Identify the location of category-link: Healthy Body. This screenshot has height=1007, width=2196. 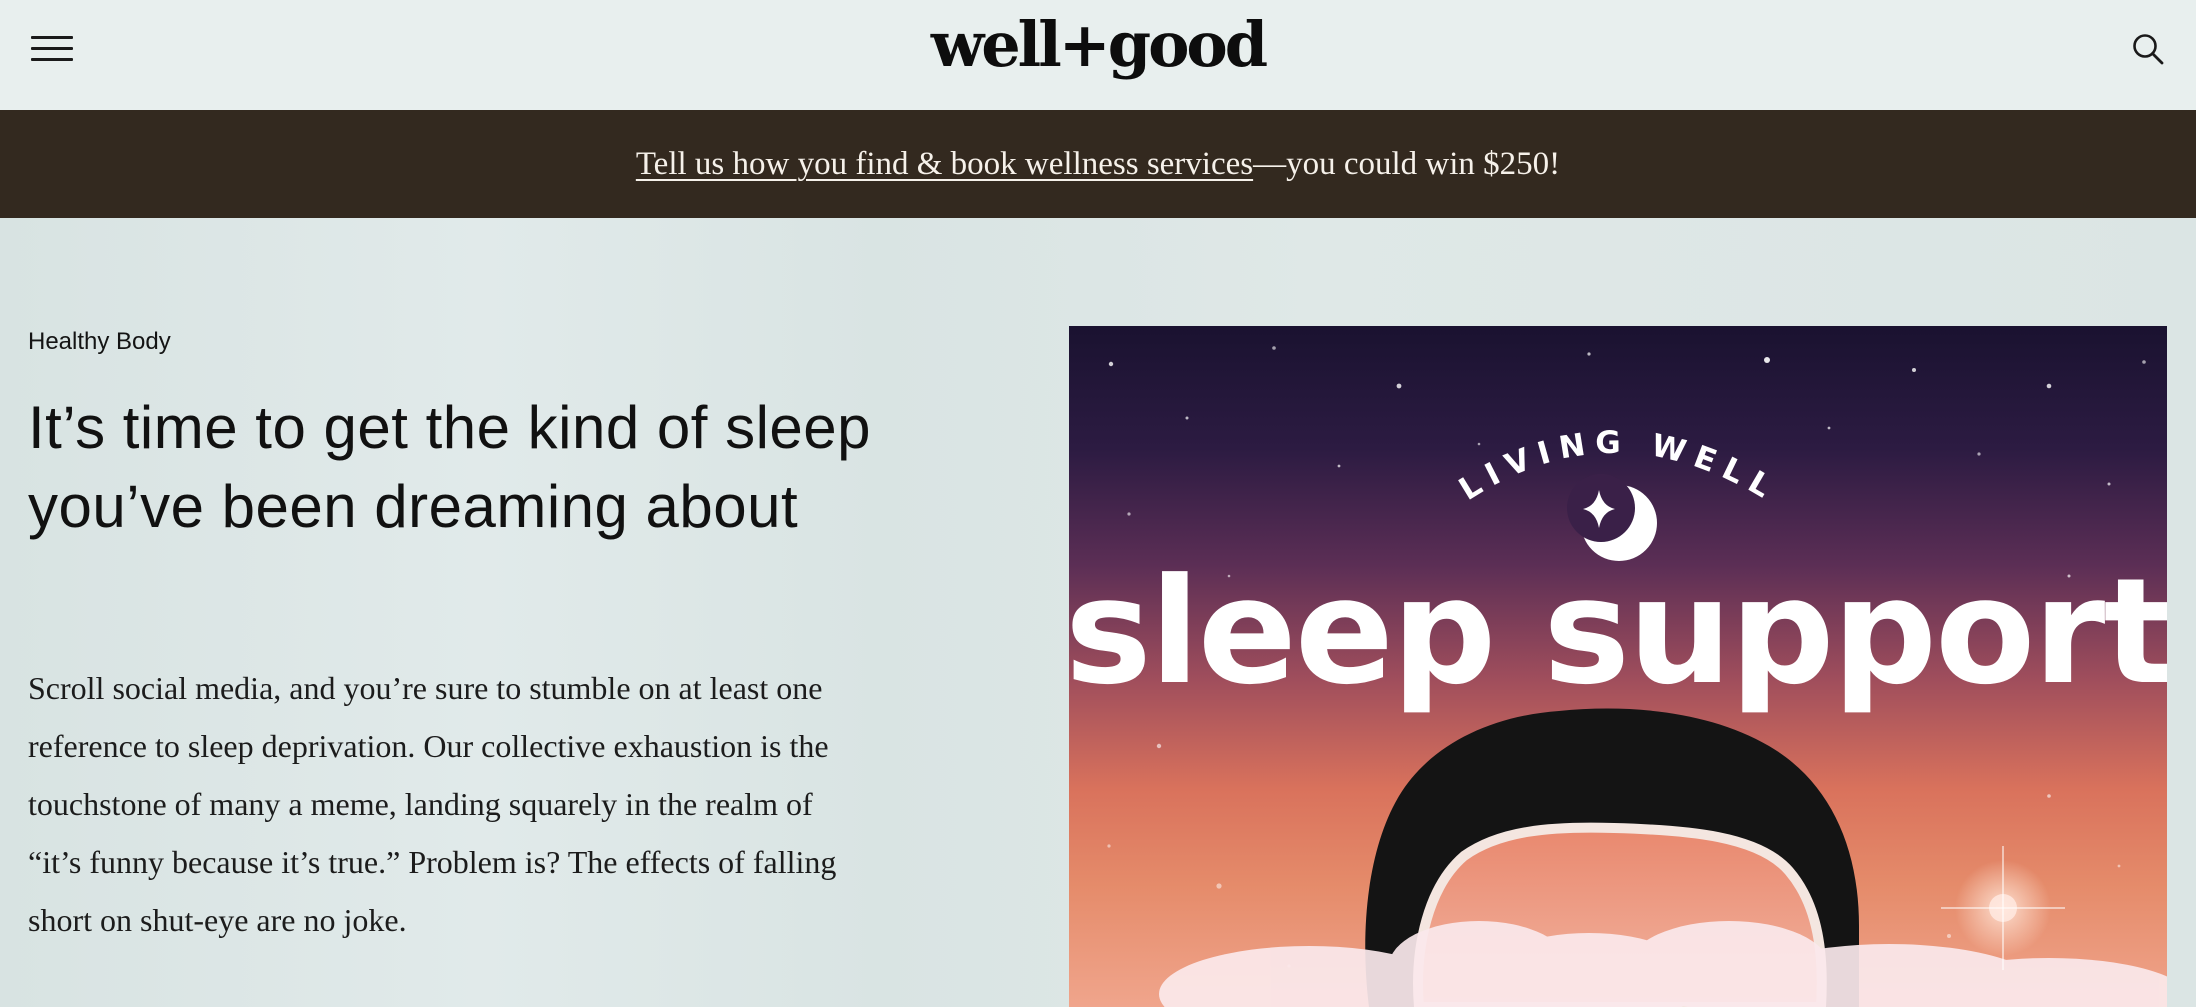
(99, 342).